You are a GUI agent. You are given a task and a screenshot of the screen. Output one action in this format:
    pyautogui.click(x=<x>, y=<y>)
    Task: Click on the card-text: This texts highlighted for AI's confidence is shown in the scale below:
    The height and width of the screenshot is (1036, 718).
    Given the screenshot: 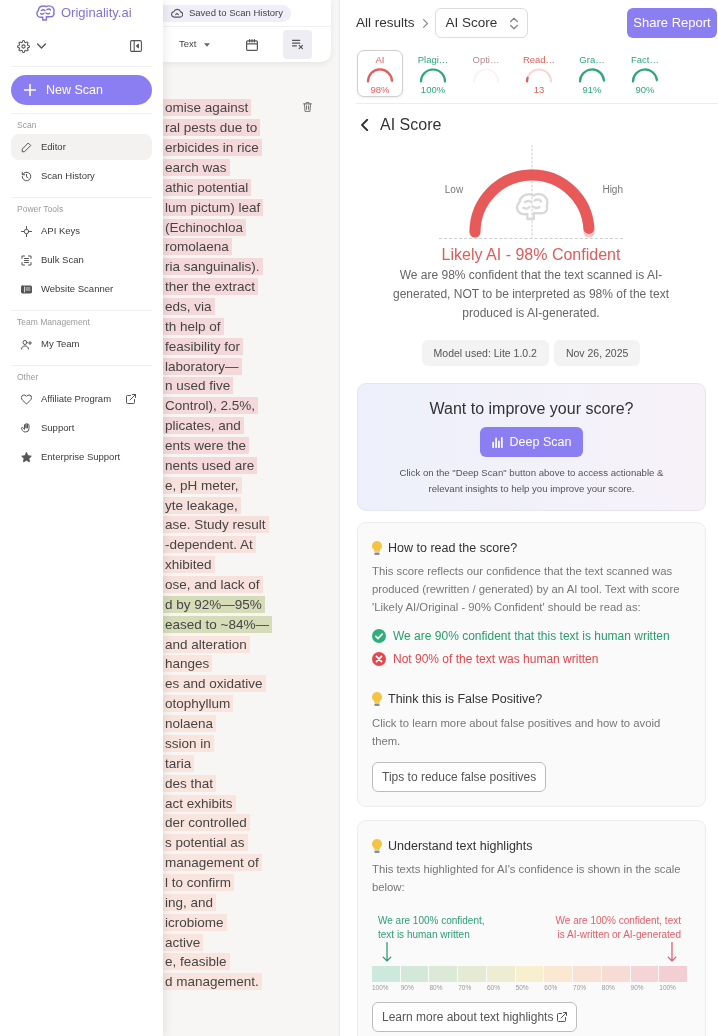 What is the action you would take?
    pyautogui.click(x=527, y=878)
    